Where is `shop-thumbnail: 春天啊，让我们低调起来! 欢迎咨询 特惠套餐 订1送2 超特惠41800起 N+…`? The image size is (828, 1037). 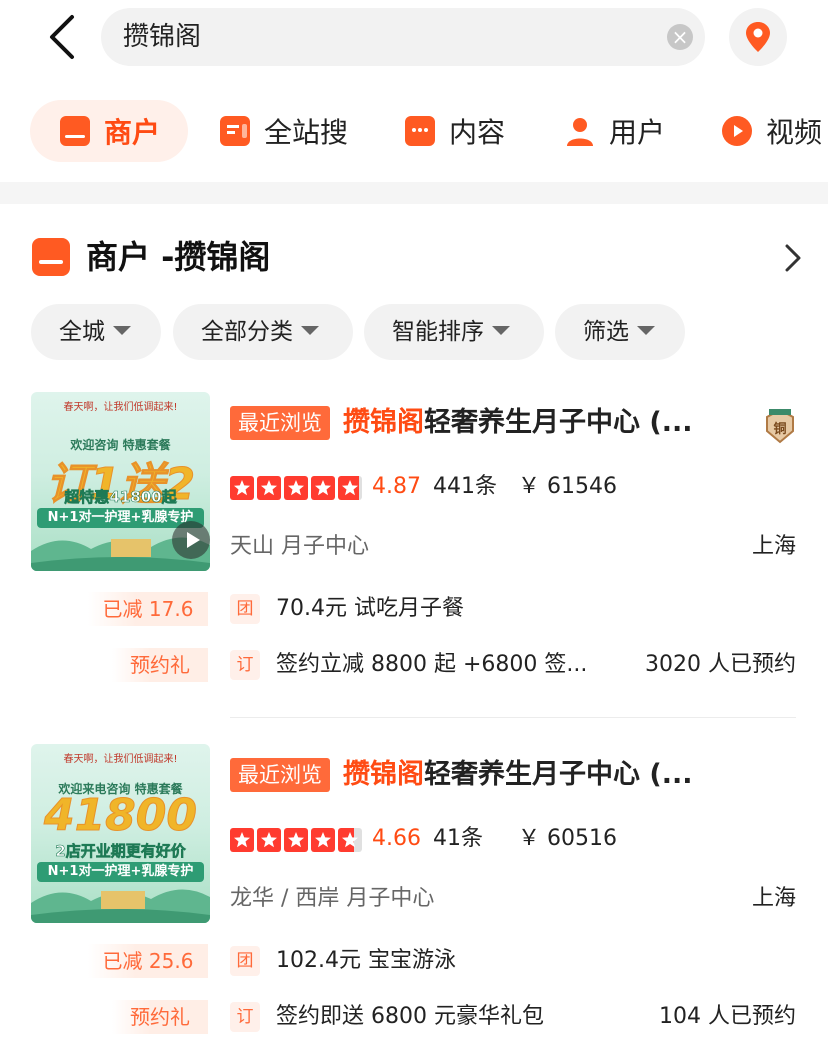
shop-thumbnail: 春天啊，让我们低调起来! 欢迎咨询 特惠套餐 订1送2 超特惠41800起 N+… is located at coordinates (120, 481).